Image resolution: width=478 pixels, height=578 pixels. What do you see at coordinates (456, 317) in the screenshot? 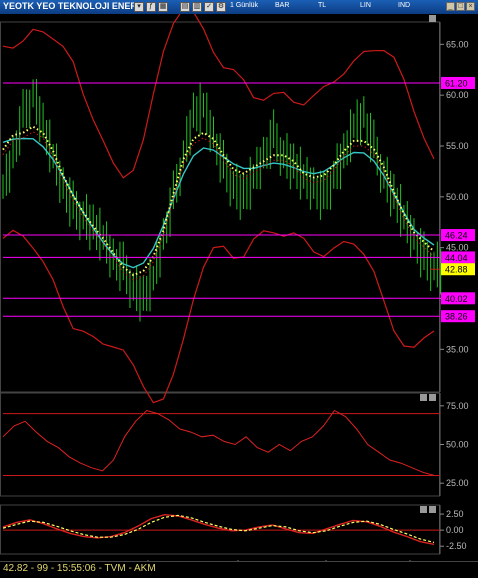
I see `level-label: 38.26` at bounding box center [456, 317].